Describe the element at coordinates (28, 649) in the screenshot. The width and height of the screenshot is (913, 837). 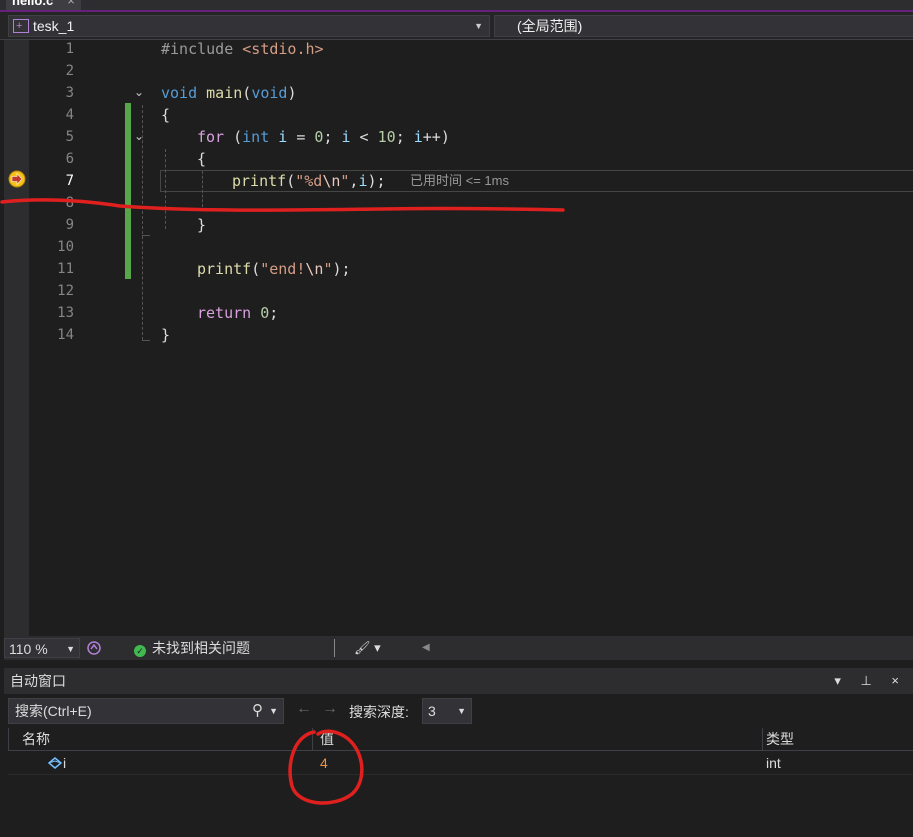
I see `zoom-value: 110 %` at that location.